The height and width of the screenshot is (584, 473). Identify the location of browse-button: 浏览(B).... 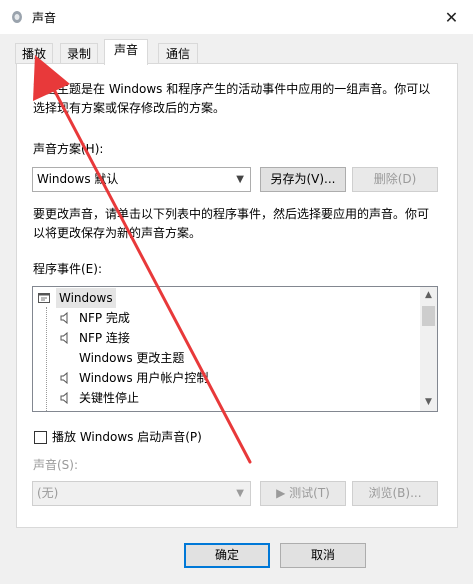
(395, 493).